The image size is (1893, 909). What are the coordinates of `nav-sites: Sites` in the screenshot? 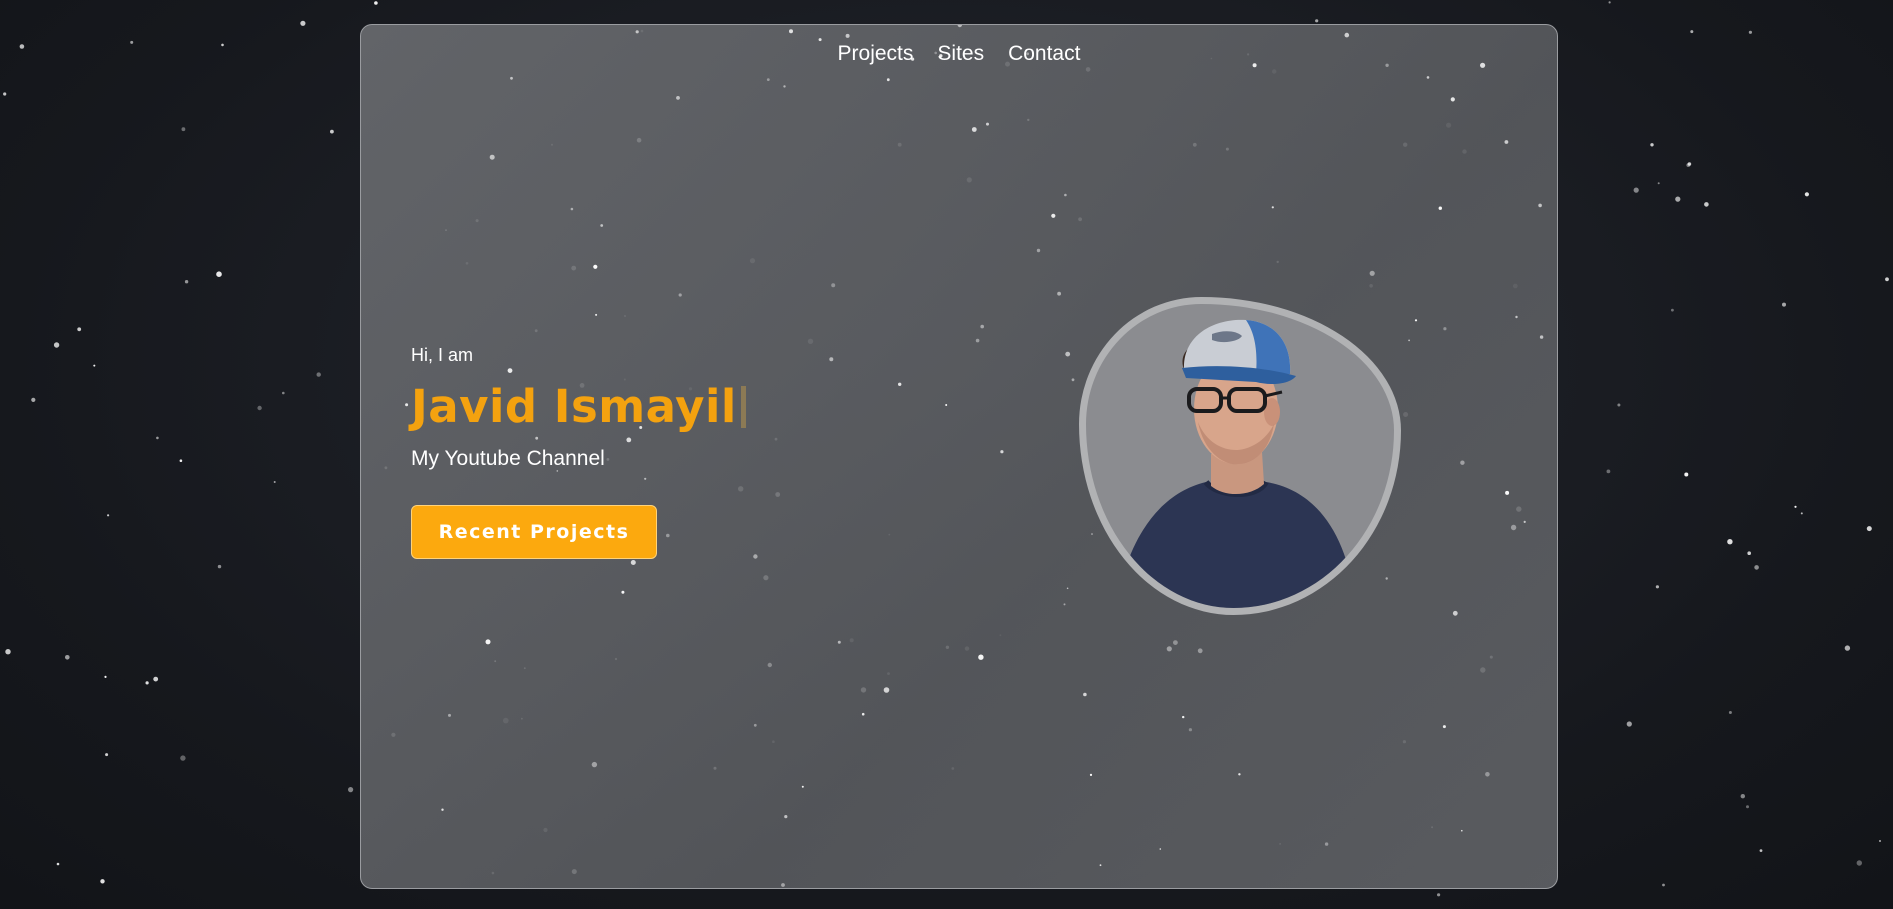 It's located at (960, 54).